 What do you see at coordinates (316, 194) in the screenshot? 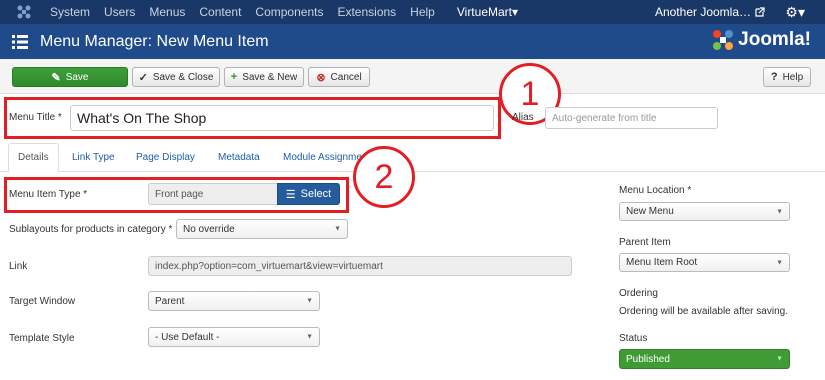
I see `select-label: Select` at bounding box center [316, 194].